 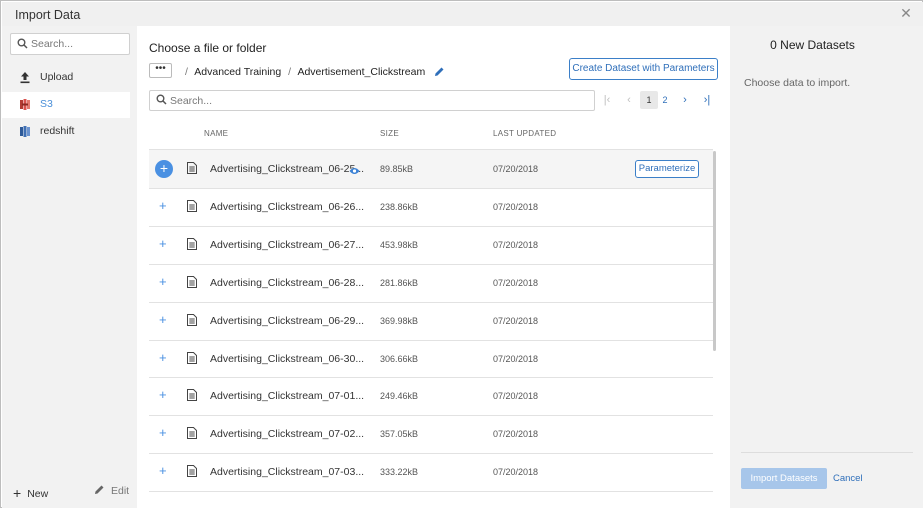 I want to click on cancel-button: Cancel, so click(x=848, y=478).